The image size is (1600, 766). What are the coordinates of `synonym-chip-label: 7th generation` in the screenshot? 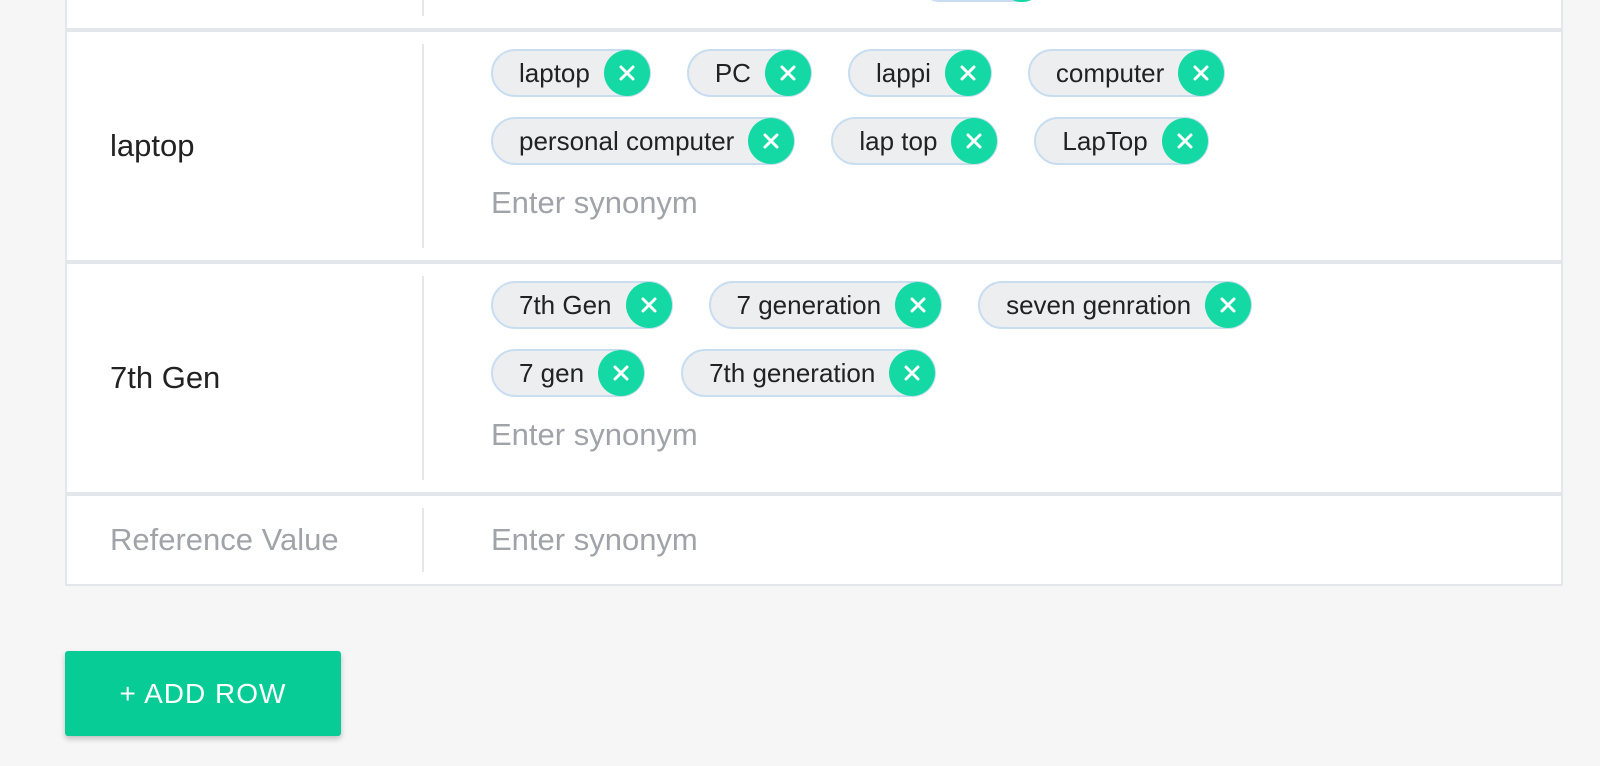 It's located at (792, 372).